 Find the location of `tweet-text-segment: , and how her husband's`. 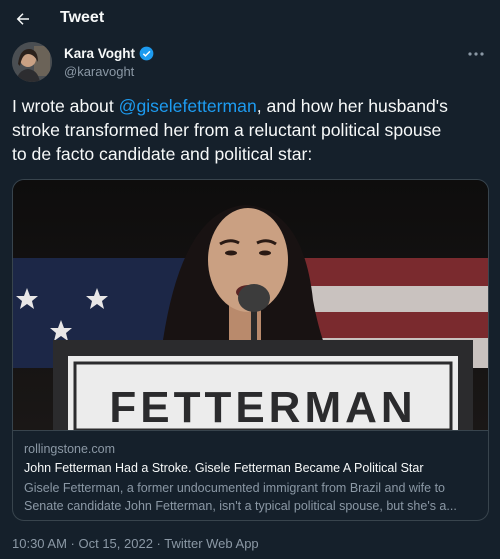

tweet-text-segment: , and how her husband's is located at coordinates (352, 106).